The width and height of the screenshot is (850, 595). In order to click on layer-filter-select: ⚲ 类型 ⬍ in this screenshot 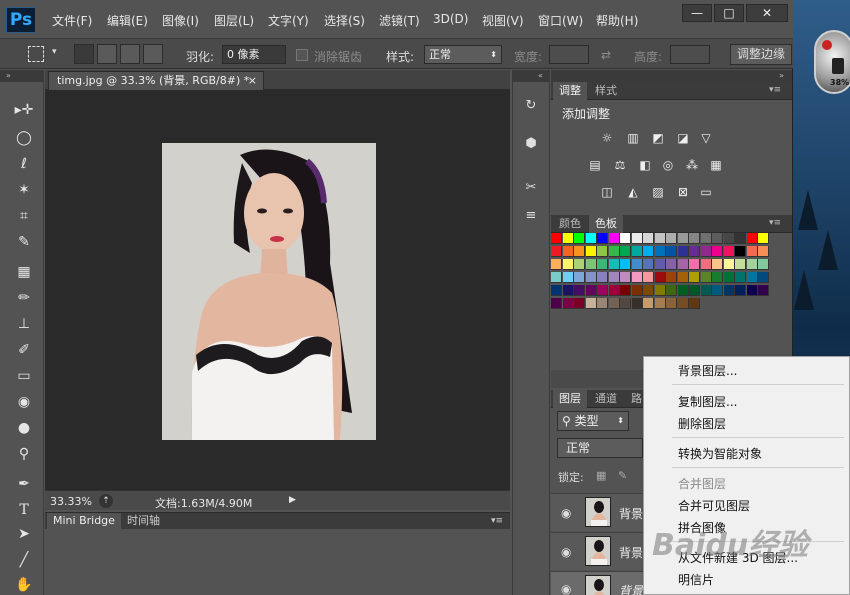, I will do `click(593, 421)`.